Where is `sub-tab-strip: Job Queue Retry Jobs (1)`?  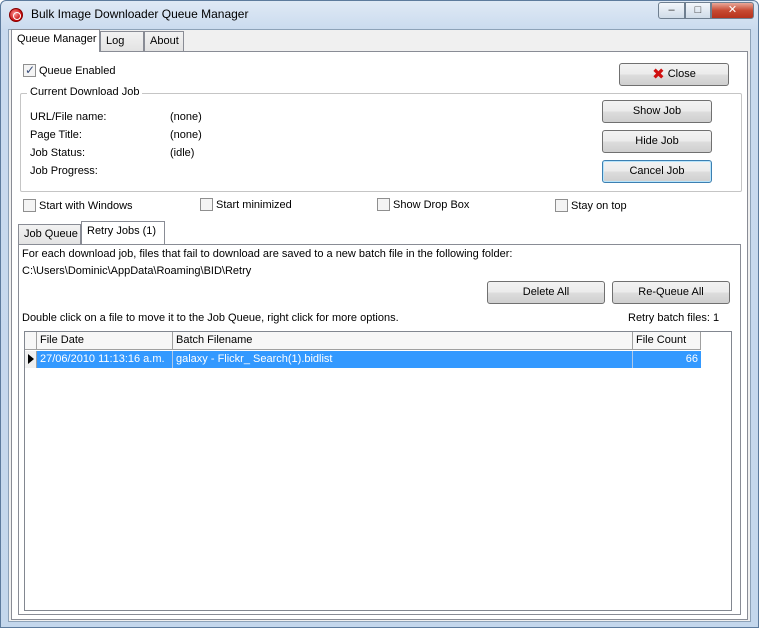
sub-tab-strip: Job Queue Retry Jobs (1) is located at coordinates (118, 233).